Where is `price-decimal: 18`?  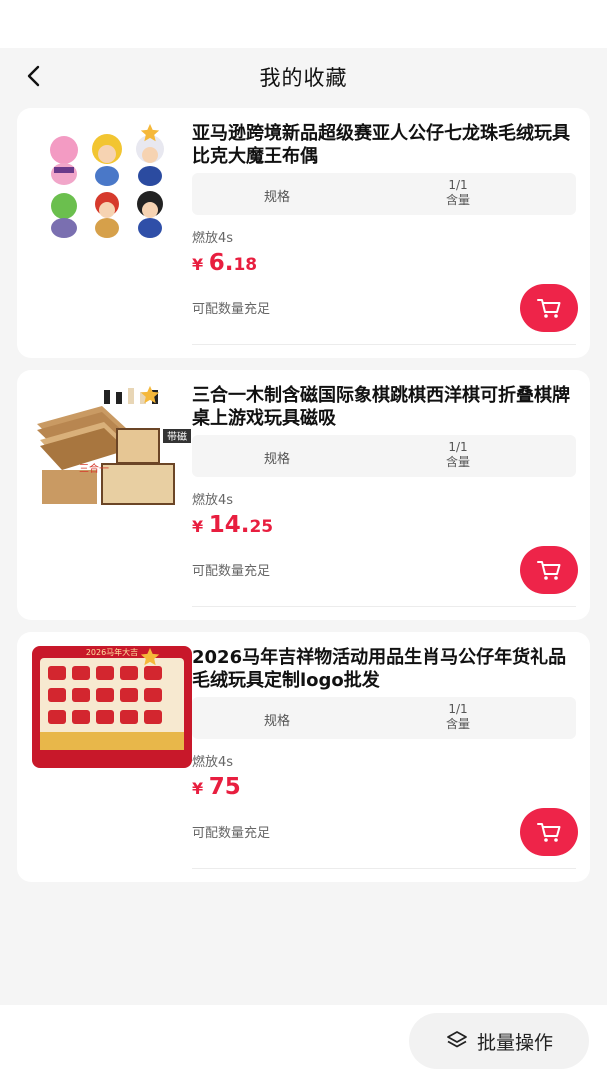 price-decimal: 18 is located at coordinates (245, 265).